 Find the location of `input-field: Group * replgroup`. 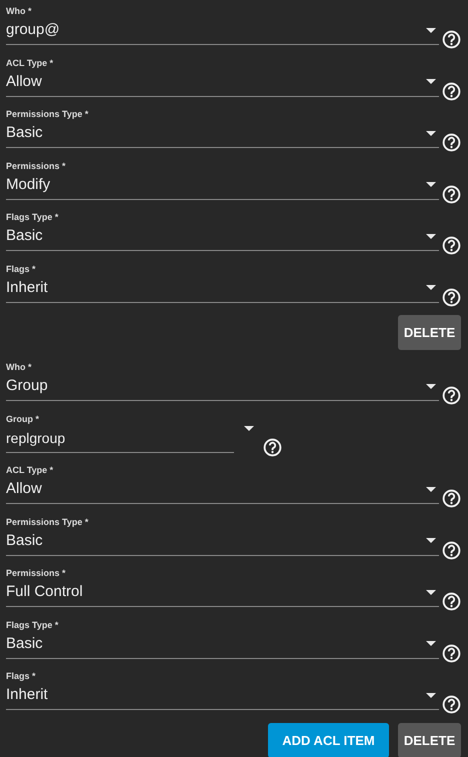

input-field: Group * replgroup is located at coordinates (120, 432).